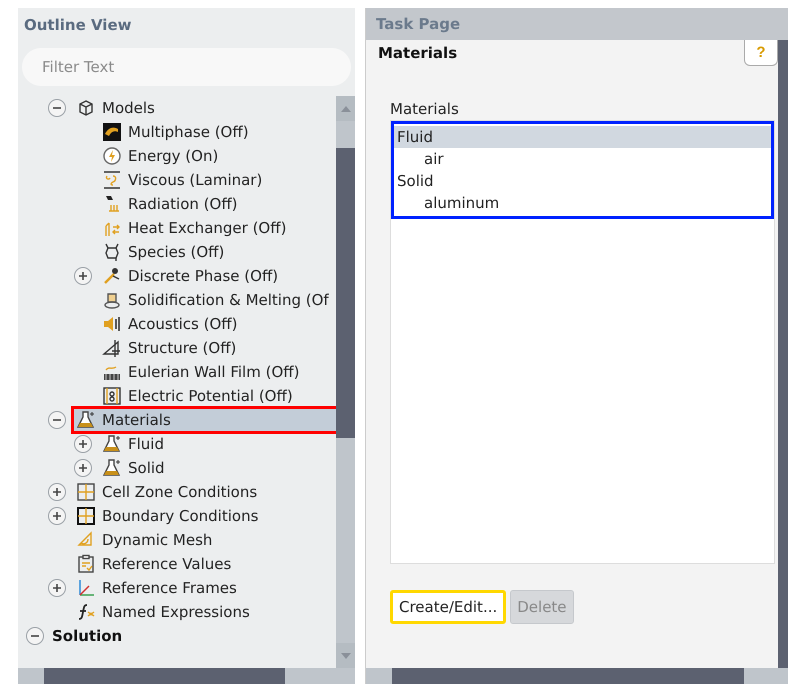 The image size is (788, 684). I want to click on tree-item: Models, so click(205, 108).